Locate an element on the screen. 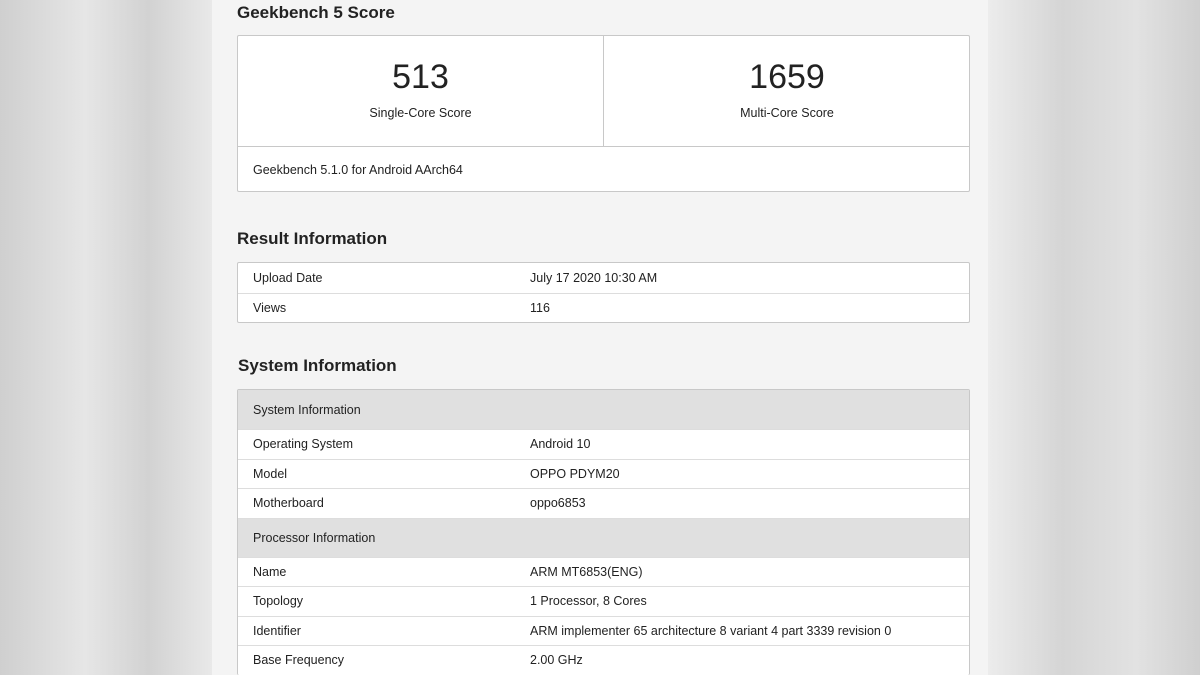 This screenshot has width=1200, height=675. row-key: Operating System is located at coordinates (303, 444).